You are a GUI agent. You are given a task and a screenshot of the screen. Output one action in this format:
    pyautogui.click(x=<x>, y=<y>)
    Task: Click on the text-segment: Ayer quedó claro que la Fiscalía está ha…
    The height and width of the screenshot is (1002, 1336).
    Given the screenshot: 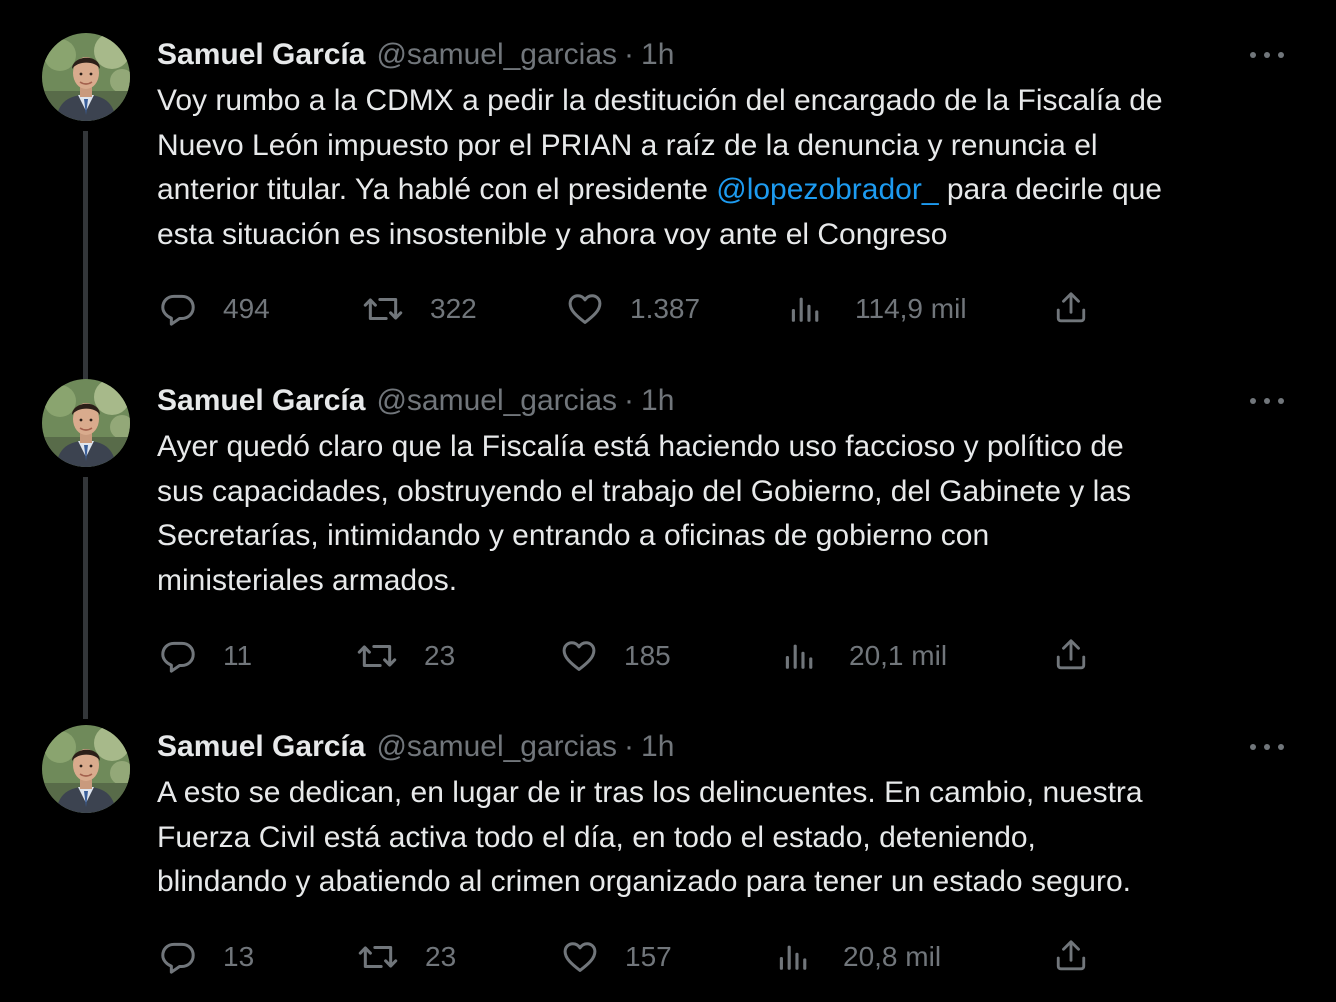 What is the action you would take?
    pyautogui.click(x=640, y=446)
    